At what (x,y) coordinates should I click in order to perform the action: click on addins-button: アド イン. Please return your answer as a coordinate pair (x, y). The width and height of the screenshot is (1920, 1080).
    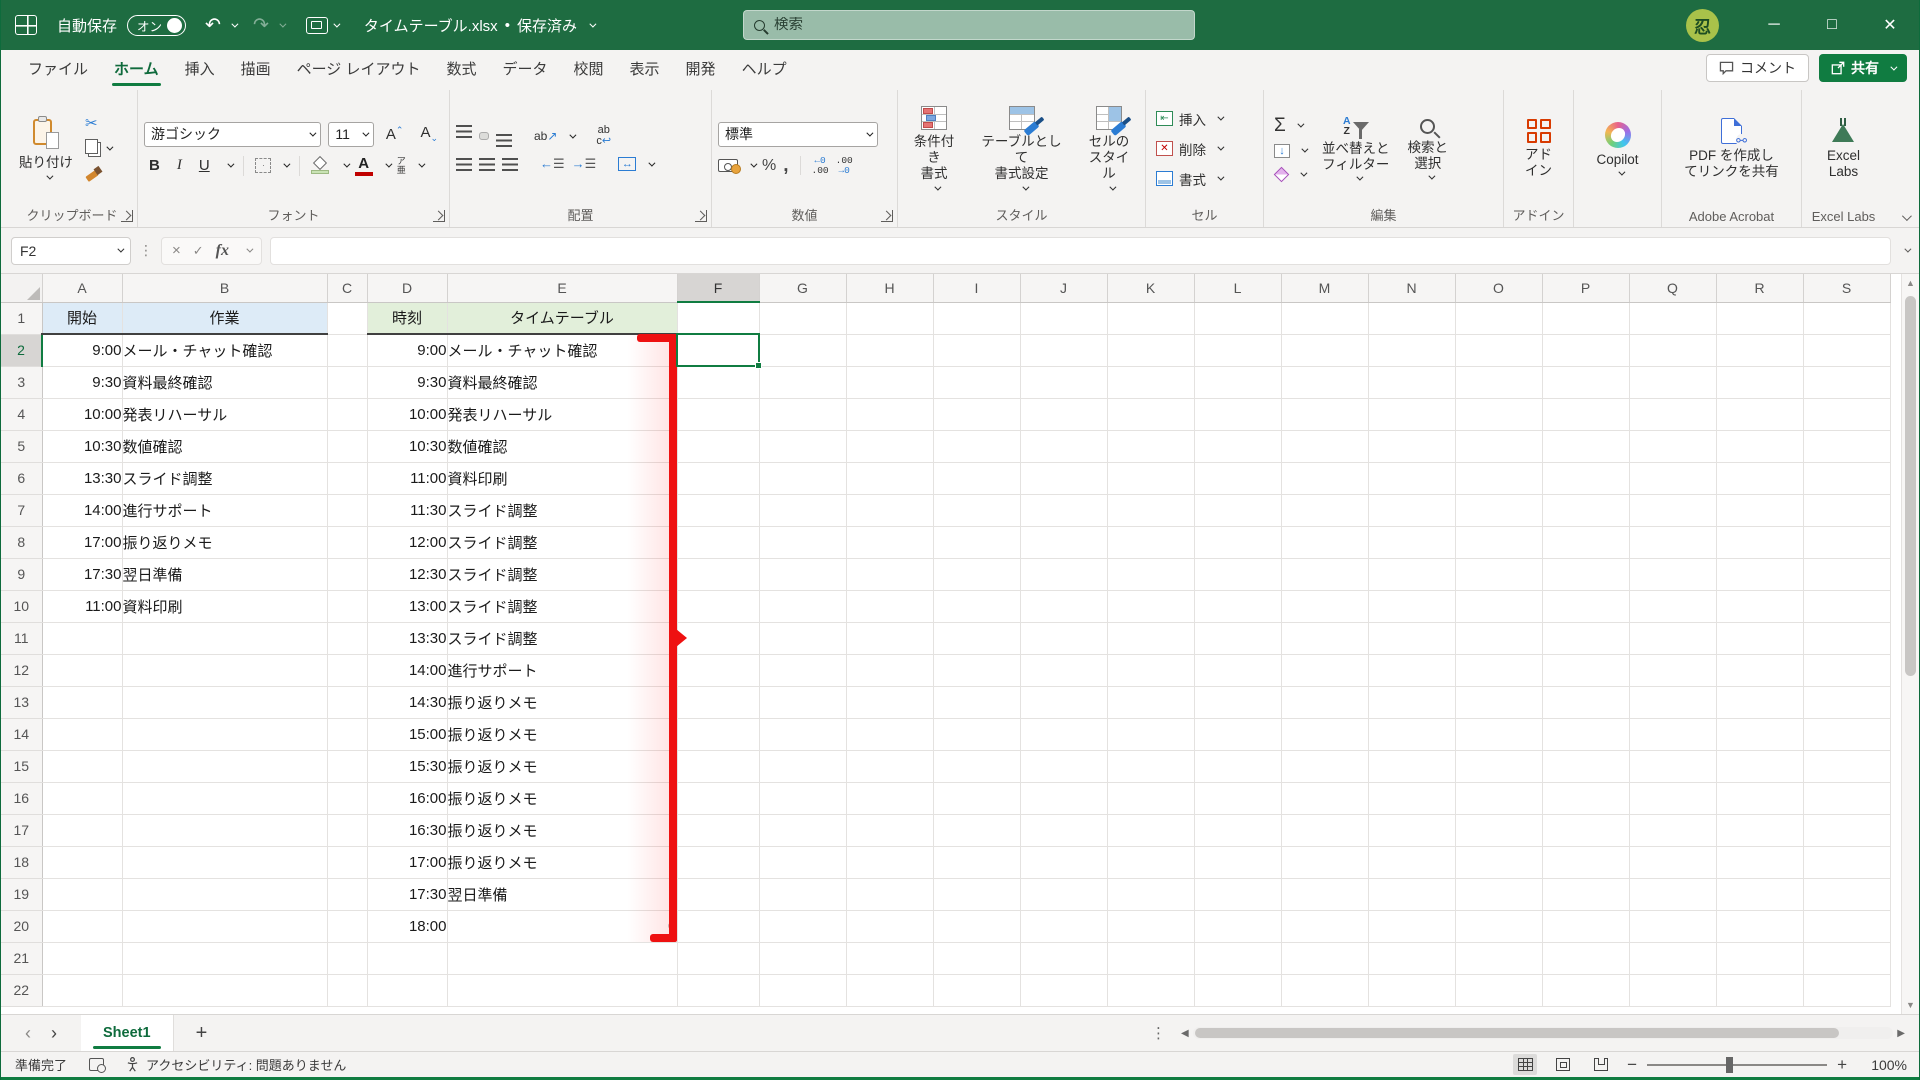
    Looking at the image, I should click on (1538, 149).